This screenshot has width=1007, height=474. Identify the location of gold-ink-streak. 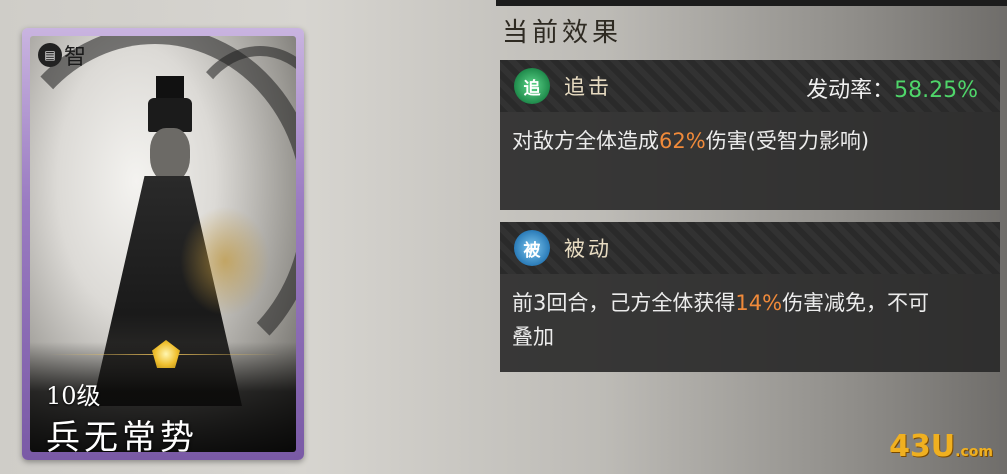
(225, 261).